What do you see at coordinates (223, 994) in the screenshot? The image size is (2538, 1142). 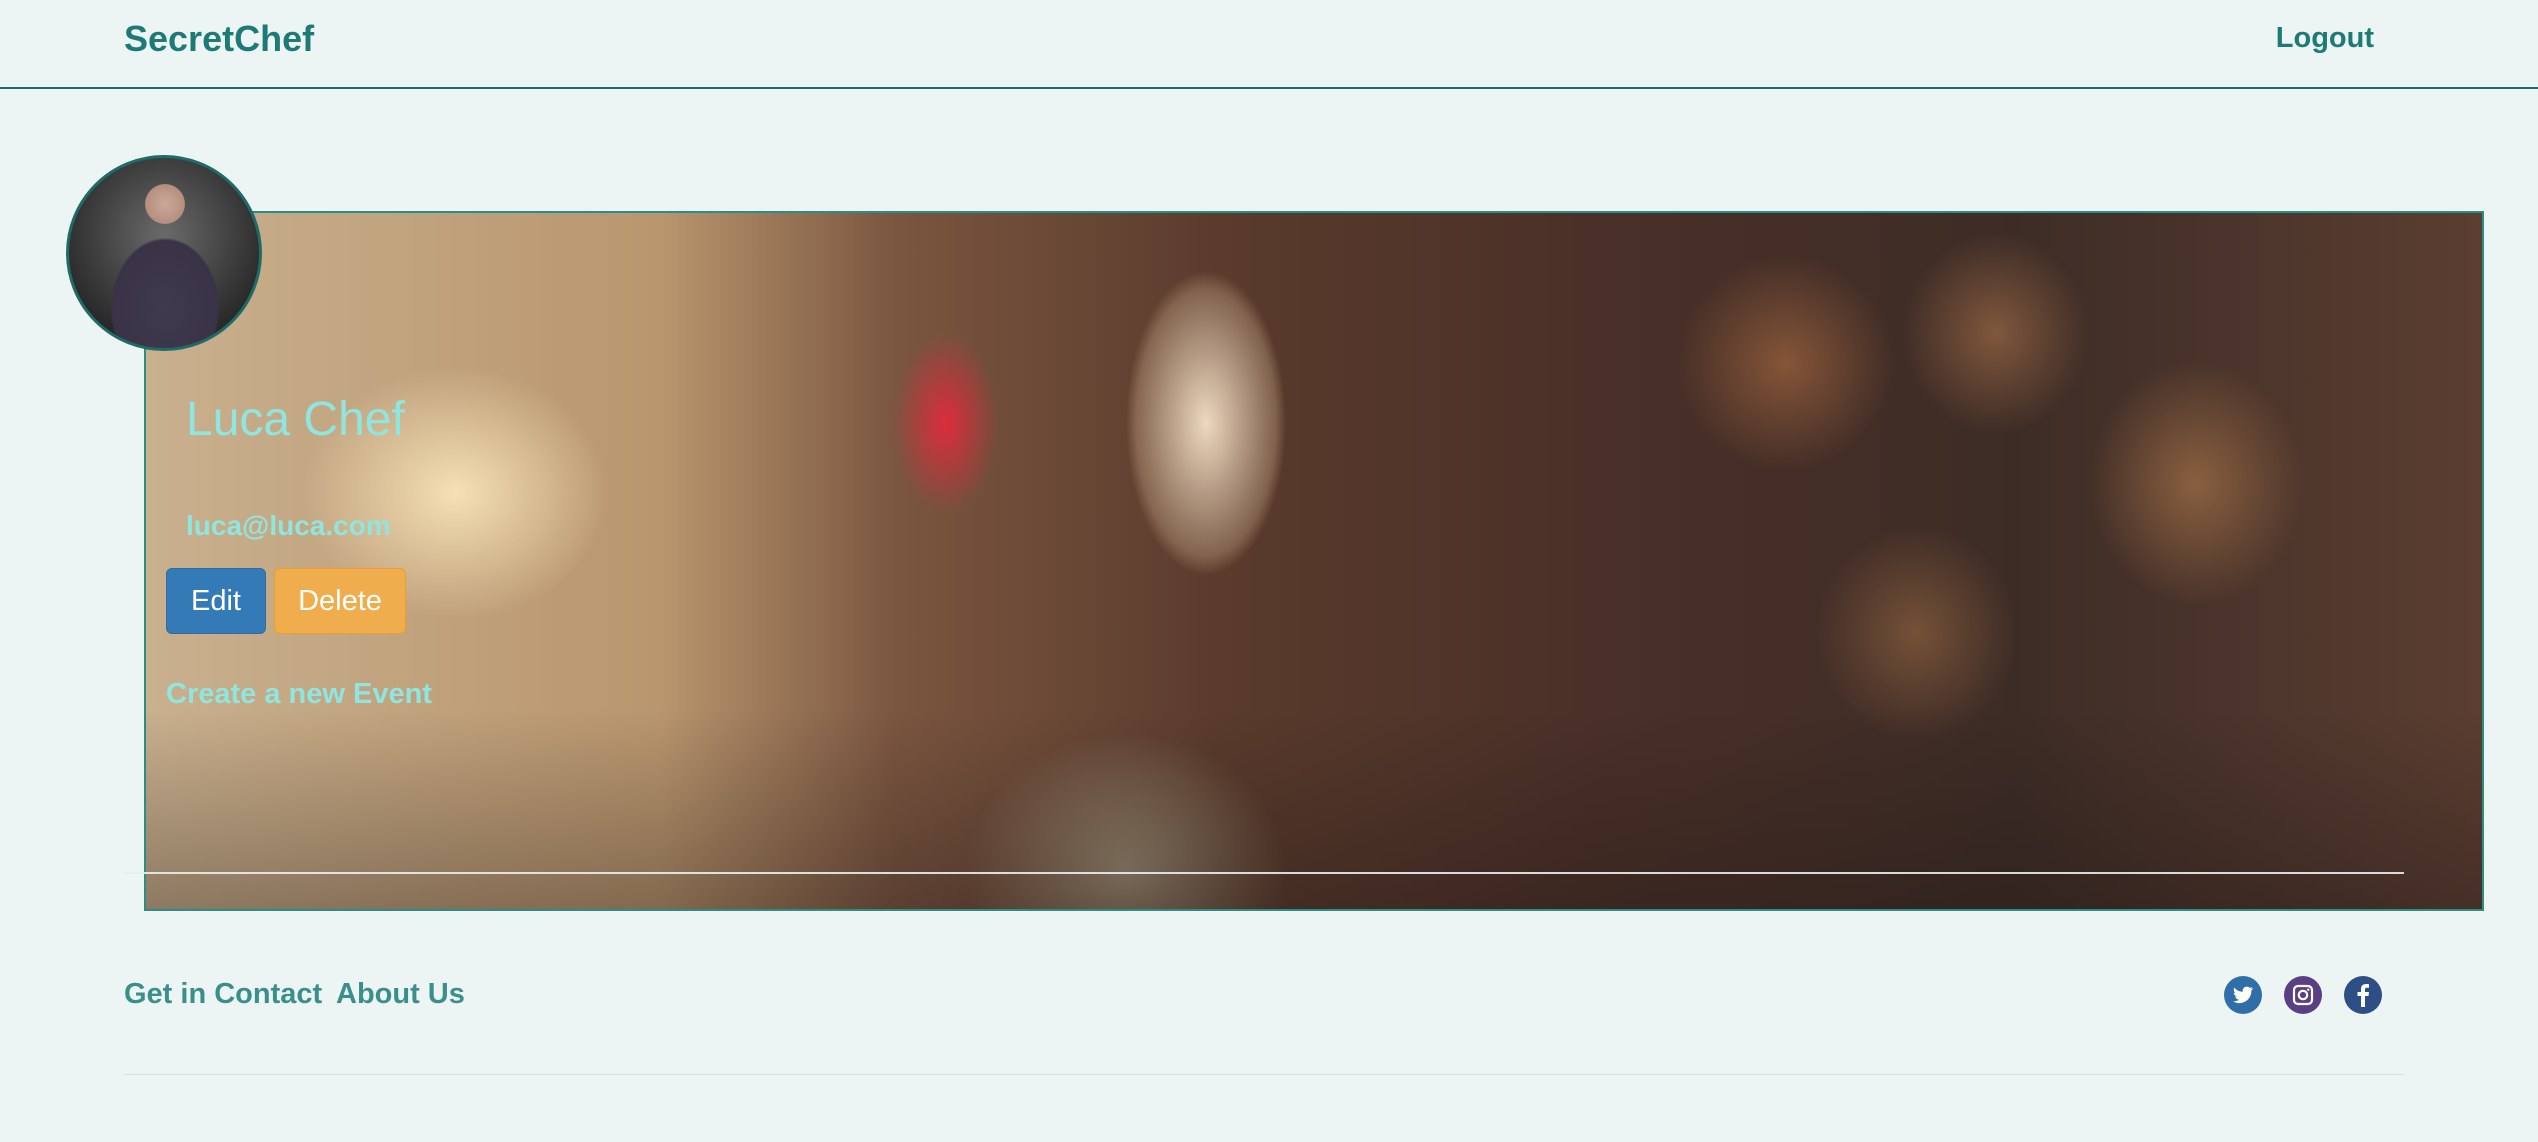 I see `get-in-contact-link: Get in Contact` at bounding box center [223, 994].